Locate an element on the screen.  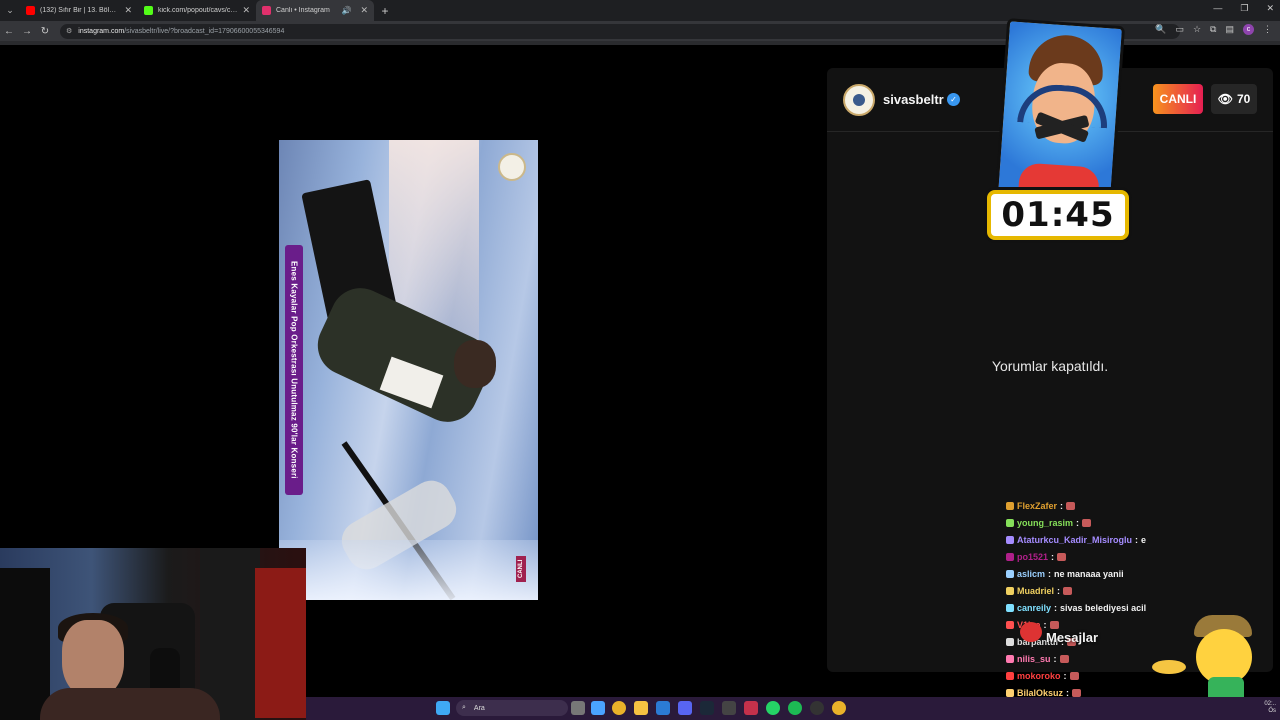
speaker-icon: 🔊 is located at coordinates (346, 10).